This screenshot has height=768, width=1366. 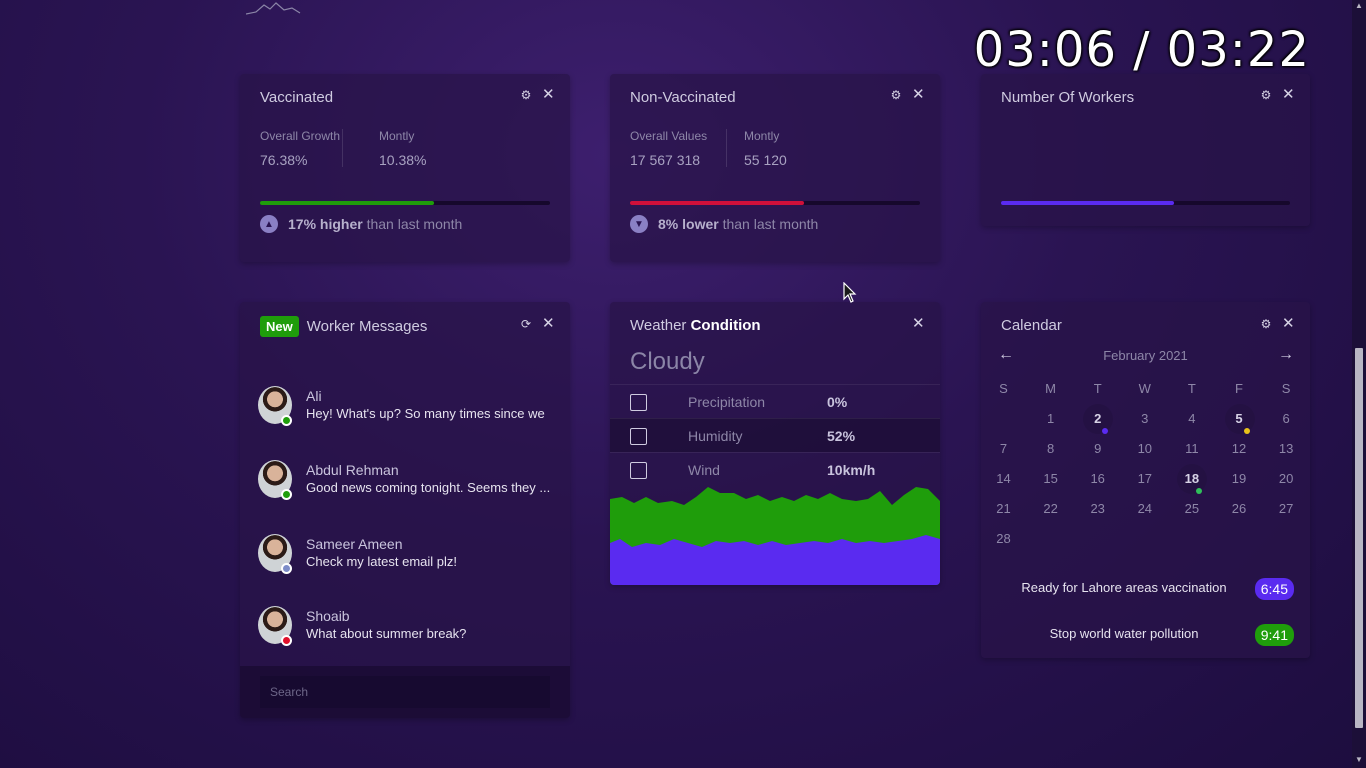 What do you see at coordinates (1144, 449) in the screenshot?
I see `calendar-day: 10` at bounding box center [1144, 449].